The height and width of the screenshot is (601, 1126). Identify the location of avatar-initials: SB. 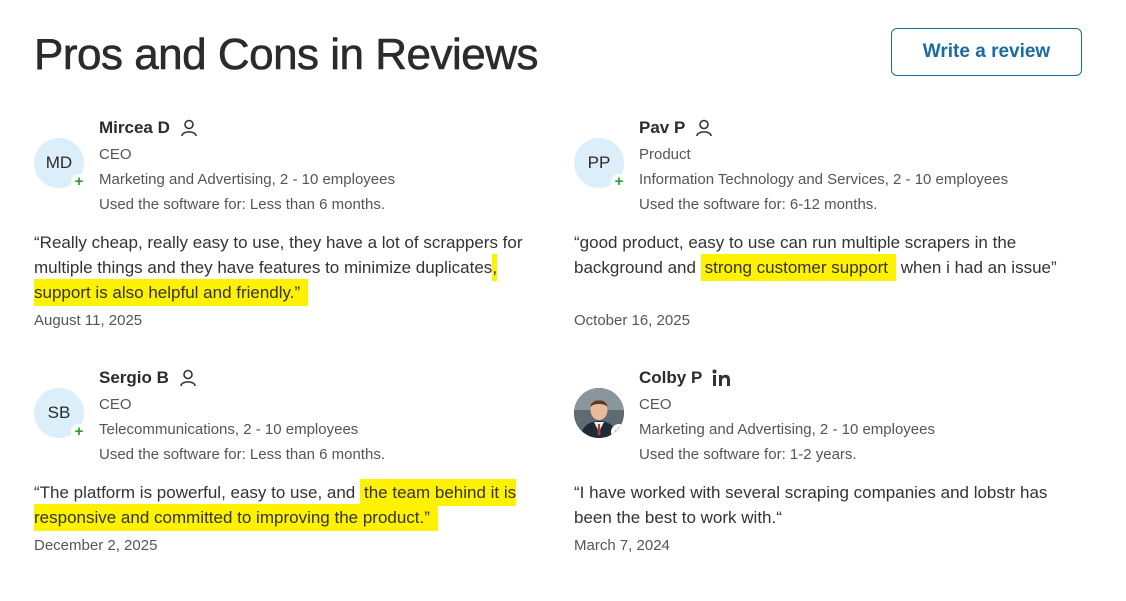
(59, 412).